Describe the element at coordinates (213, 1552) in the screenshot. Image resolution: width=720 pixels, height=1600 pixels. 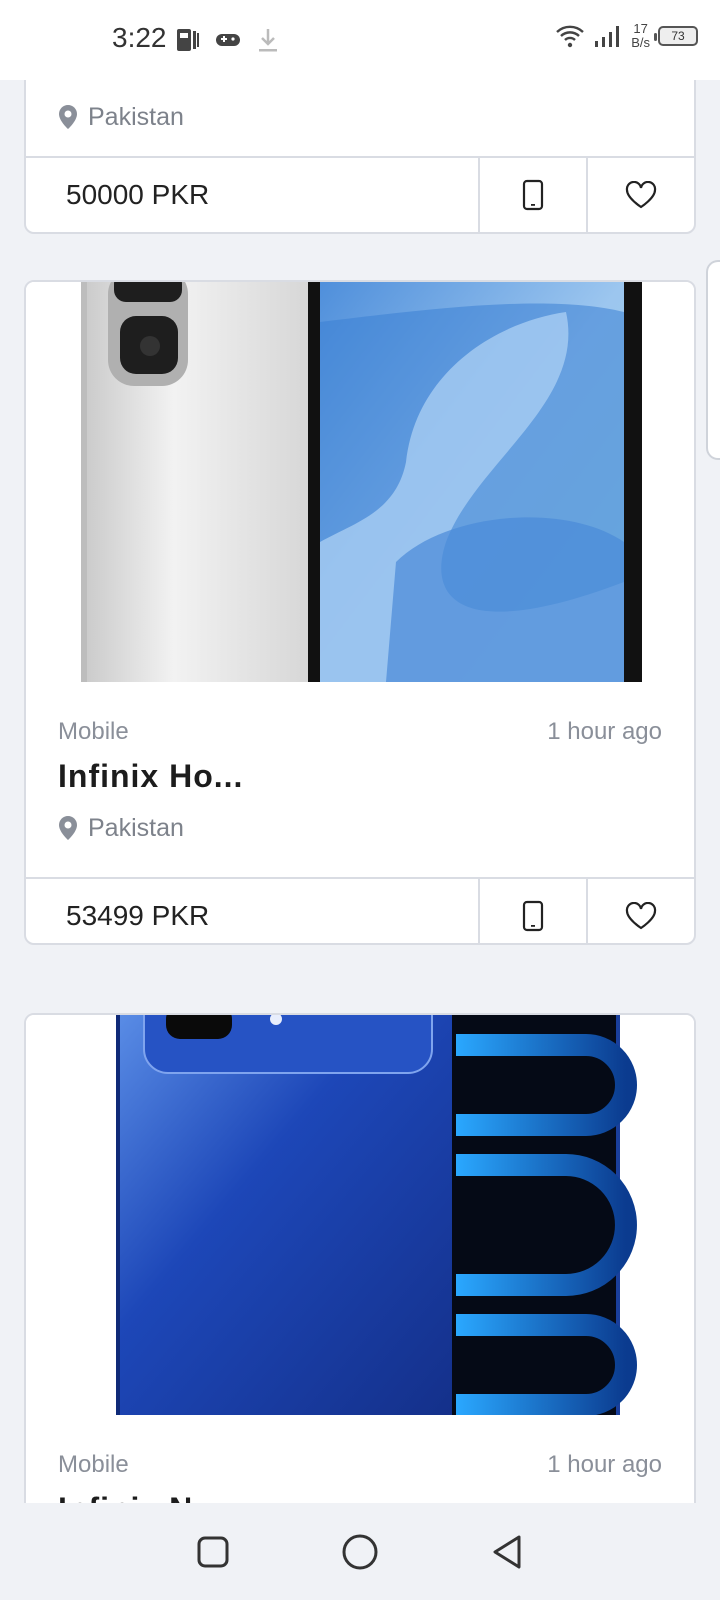
I see `recent-apps-icon` at that location.